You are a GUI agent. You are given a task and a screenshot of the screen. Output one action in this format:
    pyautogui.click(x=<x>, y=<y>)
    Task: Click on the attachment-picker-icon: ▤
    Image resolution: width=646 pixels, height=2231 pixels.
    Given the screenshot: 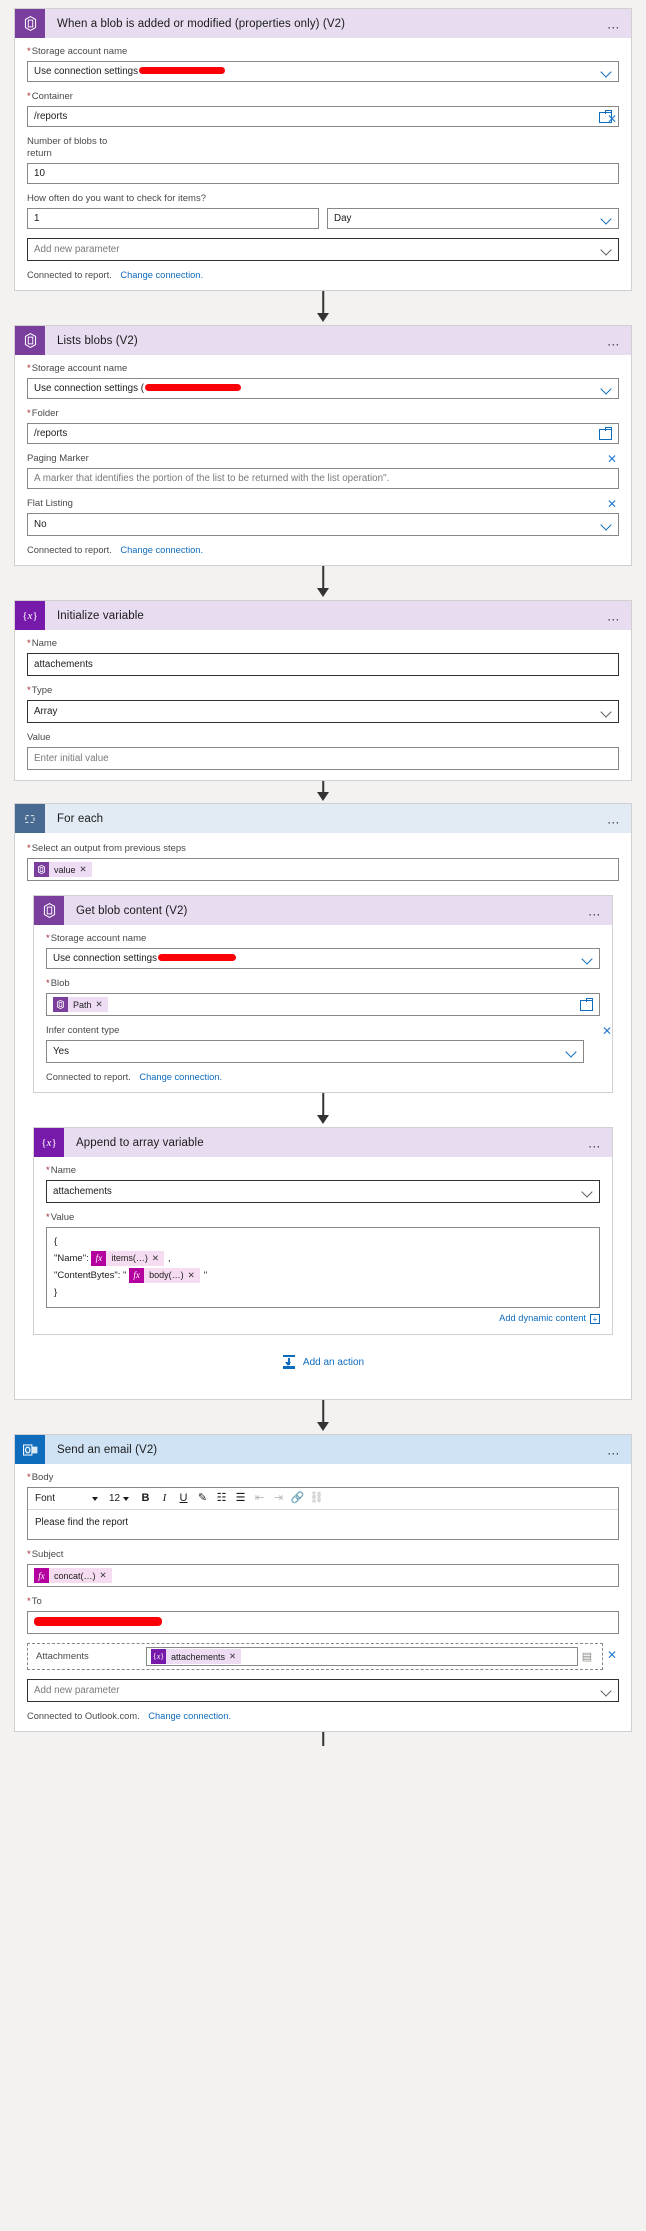 What is the action you would take?
    pyautogui.click(x=587, y=1656)
    